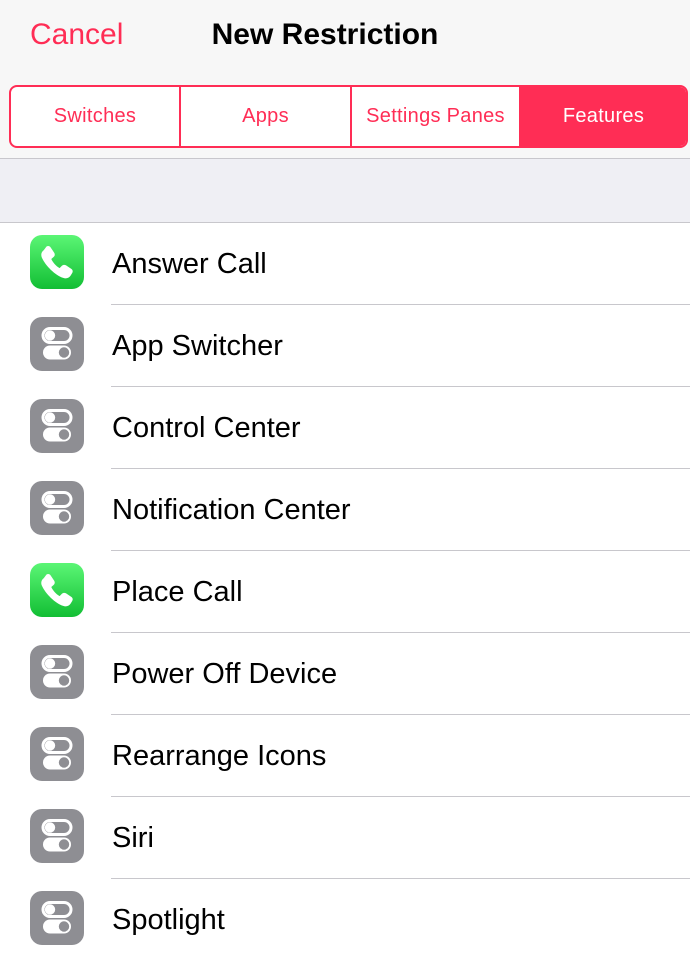 The height and width of the screenshot is (961, 690). Describe the element at coordinates (264, 116) in the screenshot. I see `segment-apps: Apps` at that location.